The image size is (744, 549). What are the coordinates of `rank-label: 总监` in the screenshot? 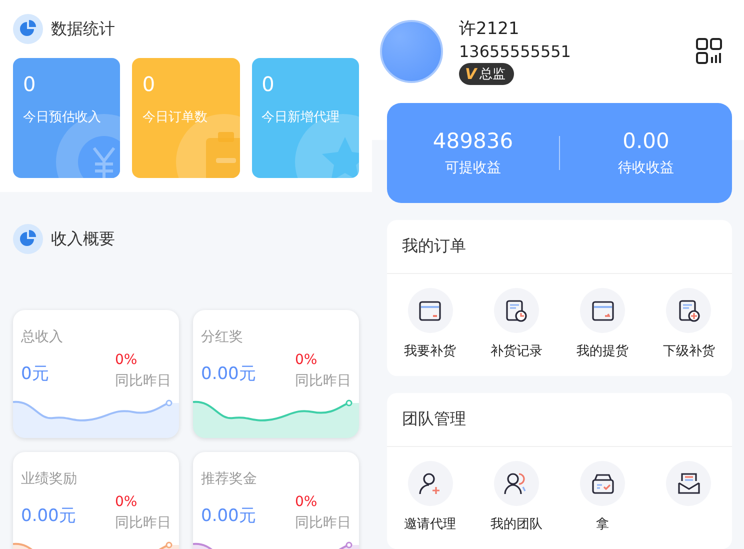 It's located at (493, 75).